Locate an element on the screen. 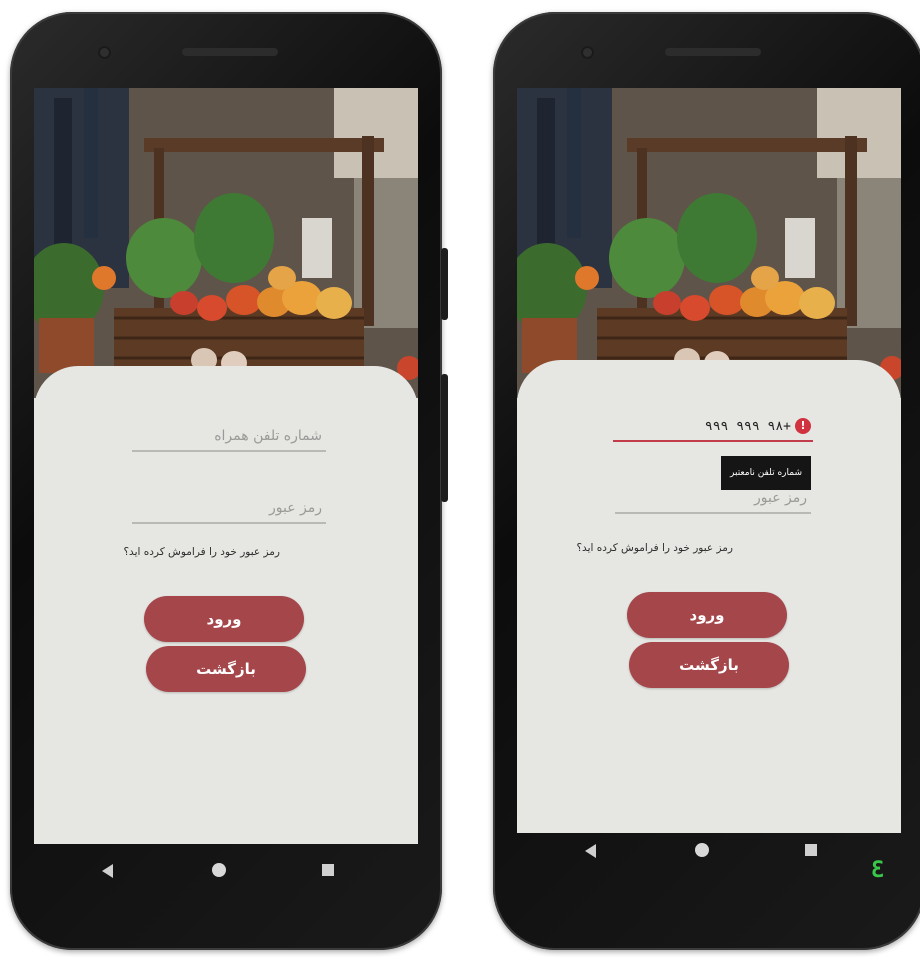 Image resolution: width=920 pixels, height=957 pixels. corner-glyph: 3 is located at coordinates (878, 870).